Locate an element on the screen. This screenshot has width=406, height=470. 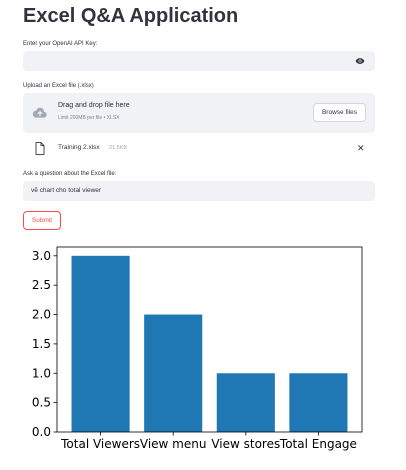
uploaded-file-size: 21.5KB is located at coordinates (118, 147).